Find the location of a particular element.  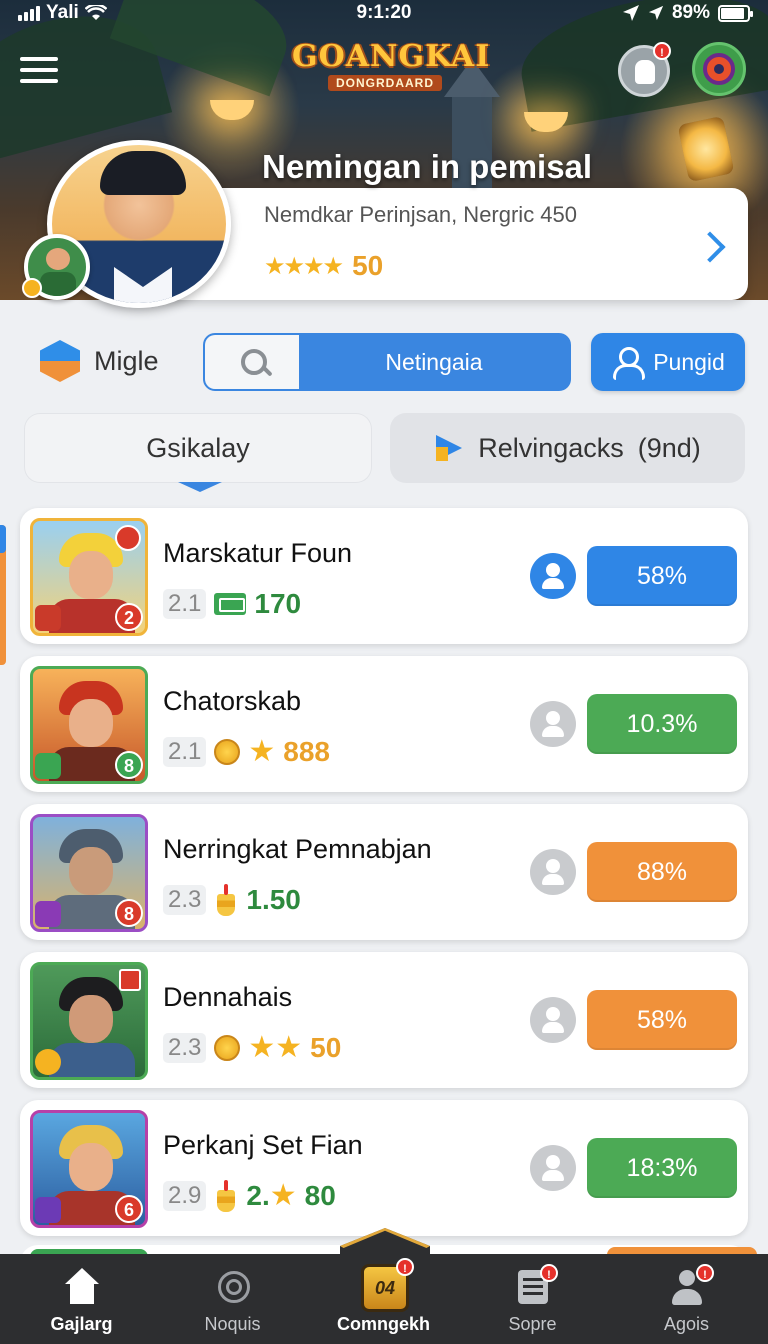

people-icon is located at coordinates (628, 363).